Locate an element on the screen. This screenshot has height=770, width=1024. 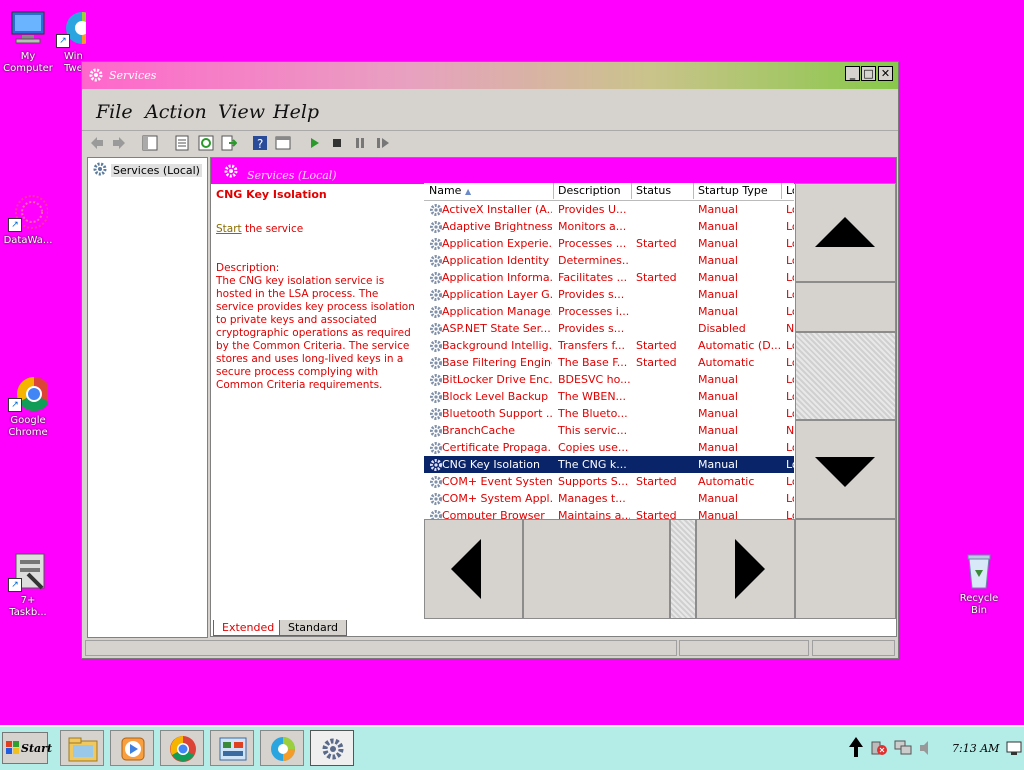
table-row: Adaptive Brightness Monitors a... Manual Lo is located at coordinates (609, 226).